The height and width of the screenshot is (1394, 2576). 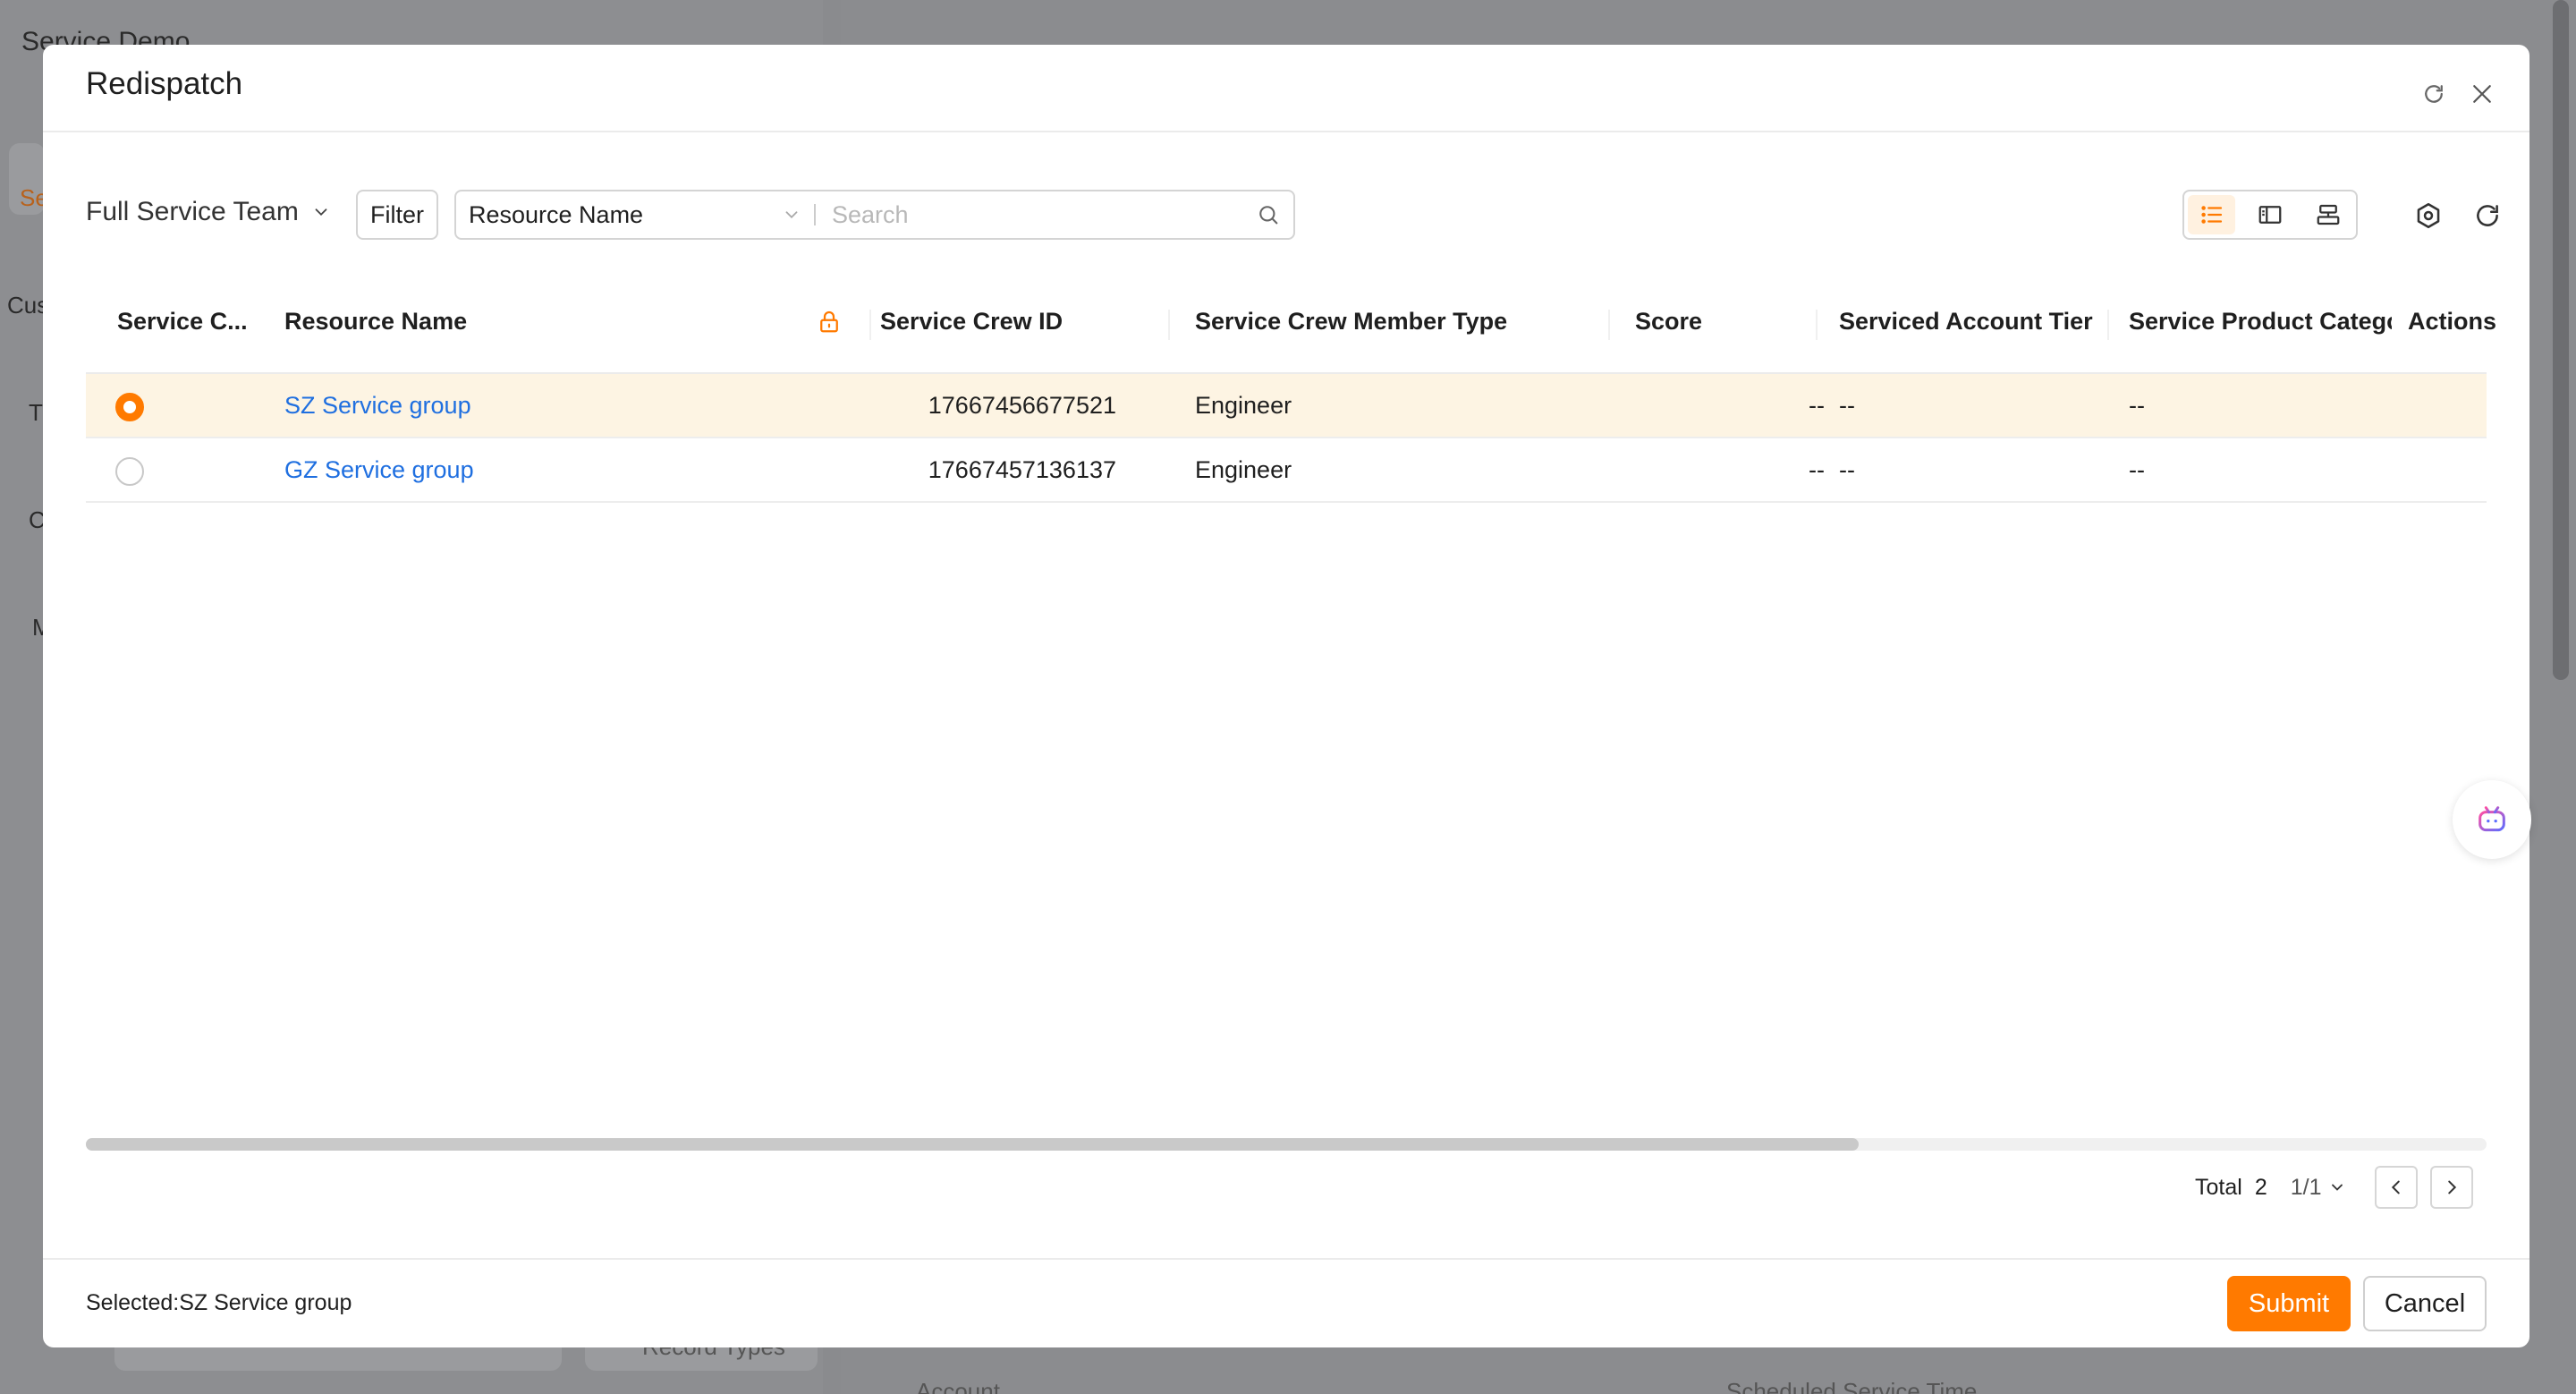 I want to click on pagination: Total 2 1/1, so click(x=2334, y=1187).